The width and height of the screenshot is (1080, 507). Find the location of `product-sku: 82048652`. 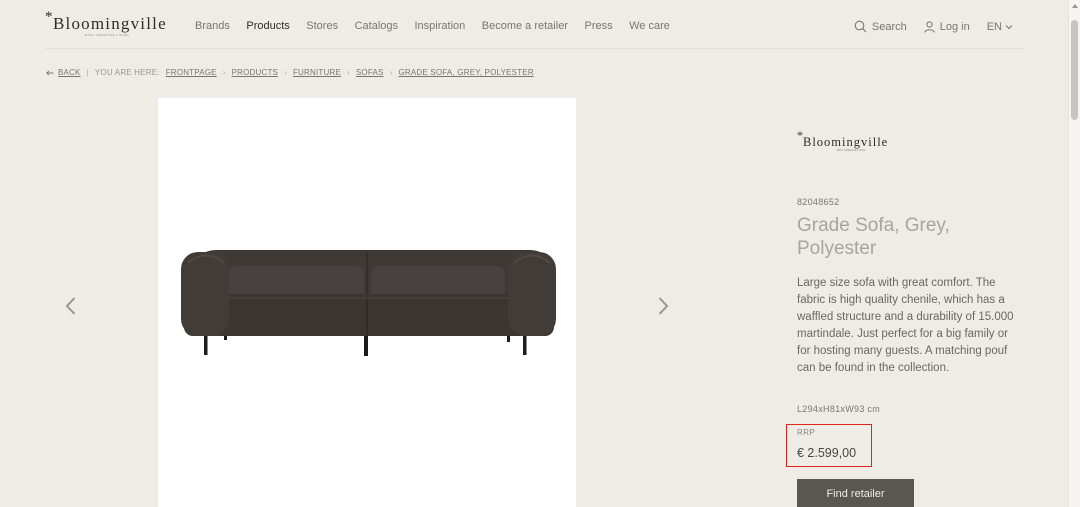

product-sku: 82048652 is located at coordinates (818, 202).